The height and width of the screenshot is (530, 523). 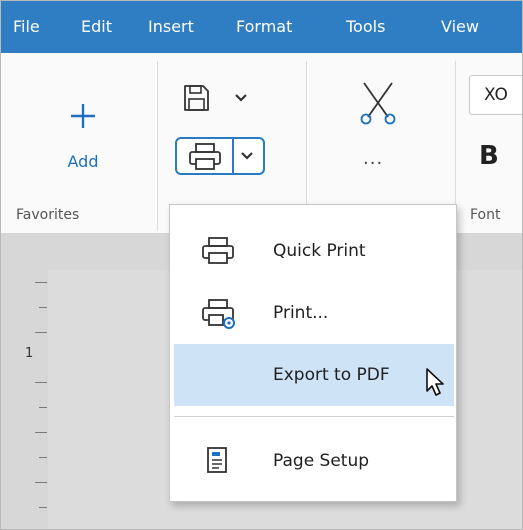 What do you see at coordinates (218, 314) in the screenshot?
I see `printer-settings-icon` at bounding box center [218, 314].